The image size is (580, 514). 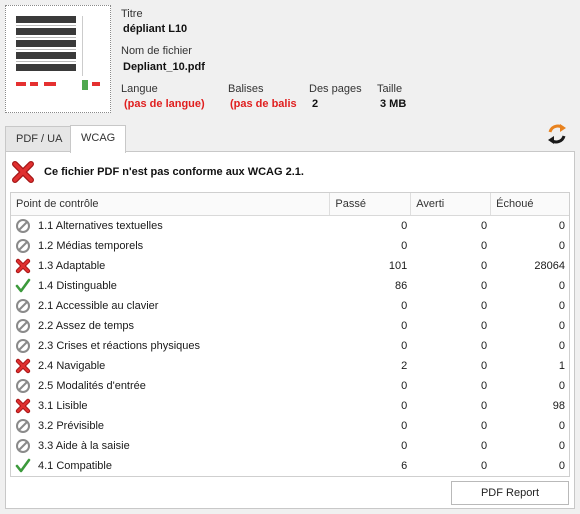 I want to click on pages-label: Des pages, so click(x=335, y=89).